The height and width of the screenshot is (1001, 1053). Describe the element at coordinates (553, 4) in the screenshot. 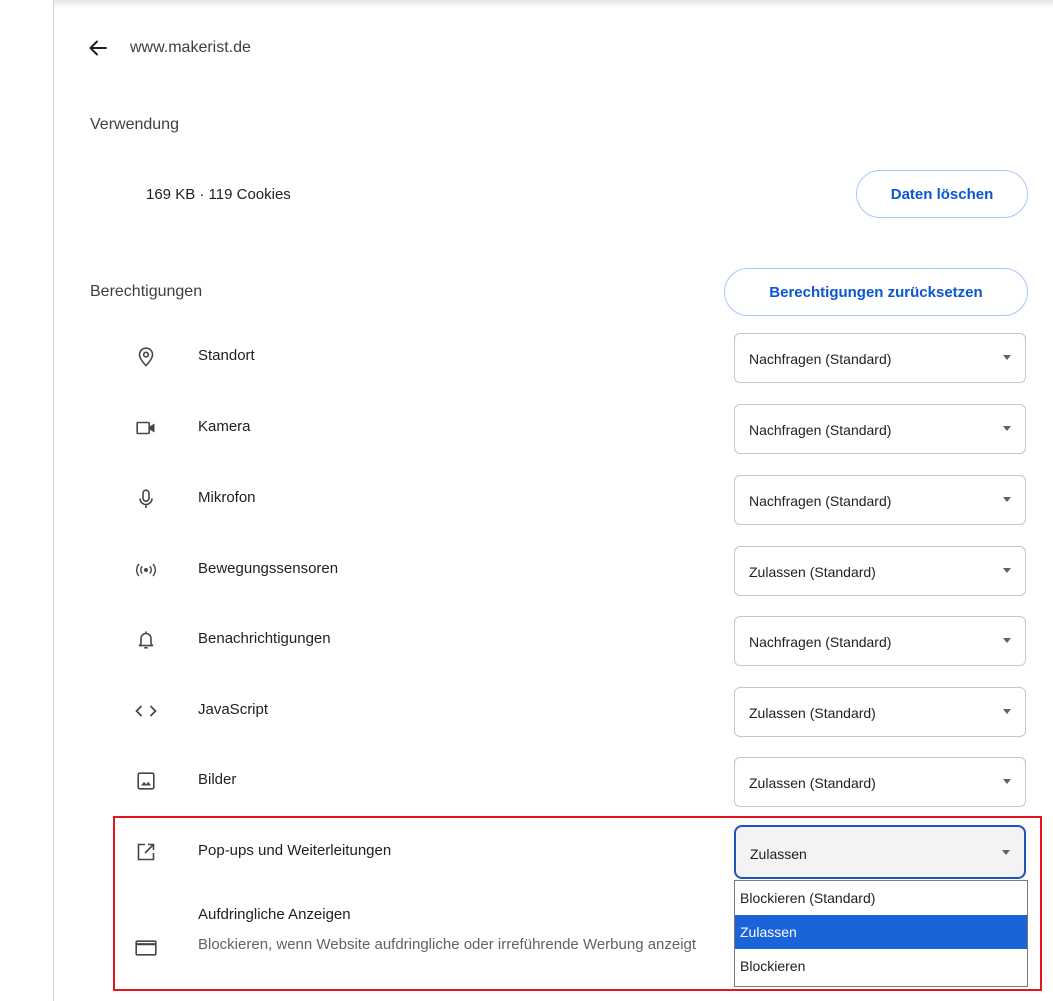

I see `top-shadow` at that location.